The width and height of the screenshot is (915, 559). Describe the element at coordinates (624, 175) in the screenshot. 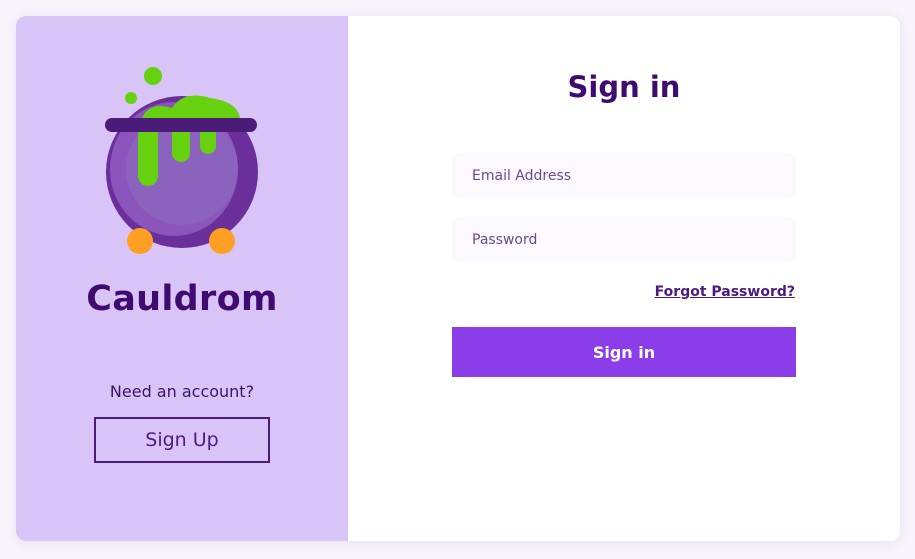

I see `email-field` at that location.